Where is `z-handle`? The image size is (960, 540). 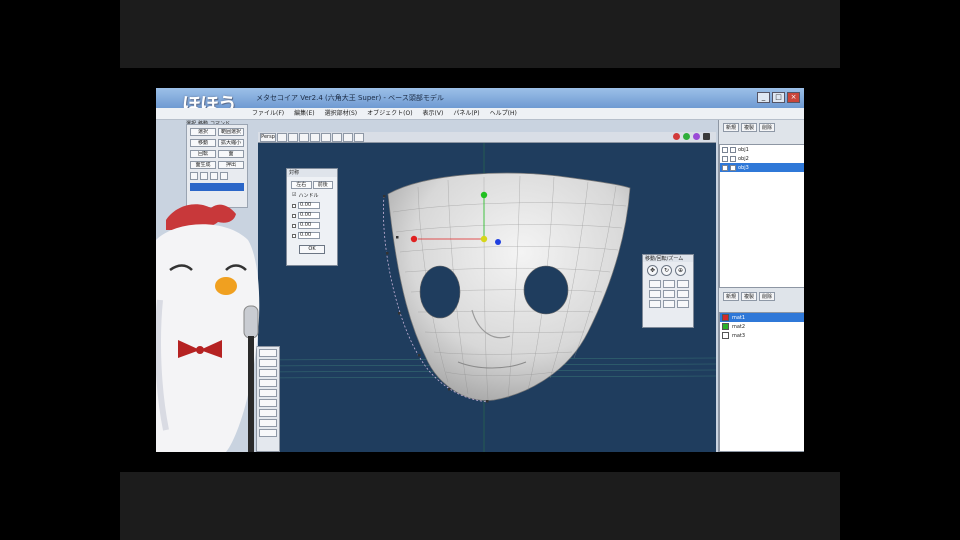
z-handle is located at coordinates (498, 242).